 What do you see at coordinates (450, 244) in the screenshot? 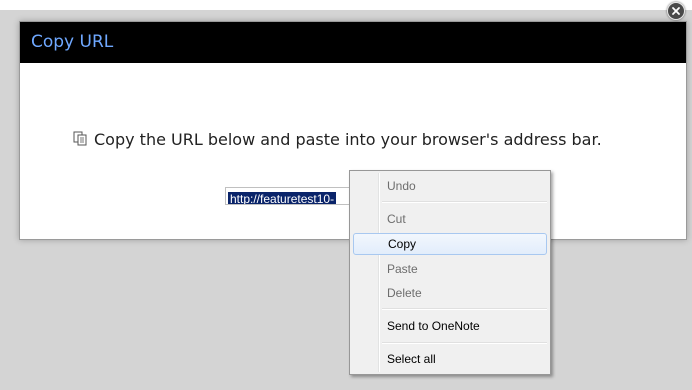
I see `menu-item-copy: Copy` at bounding box center [450, 244].